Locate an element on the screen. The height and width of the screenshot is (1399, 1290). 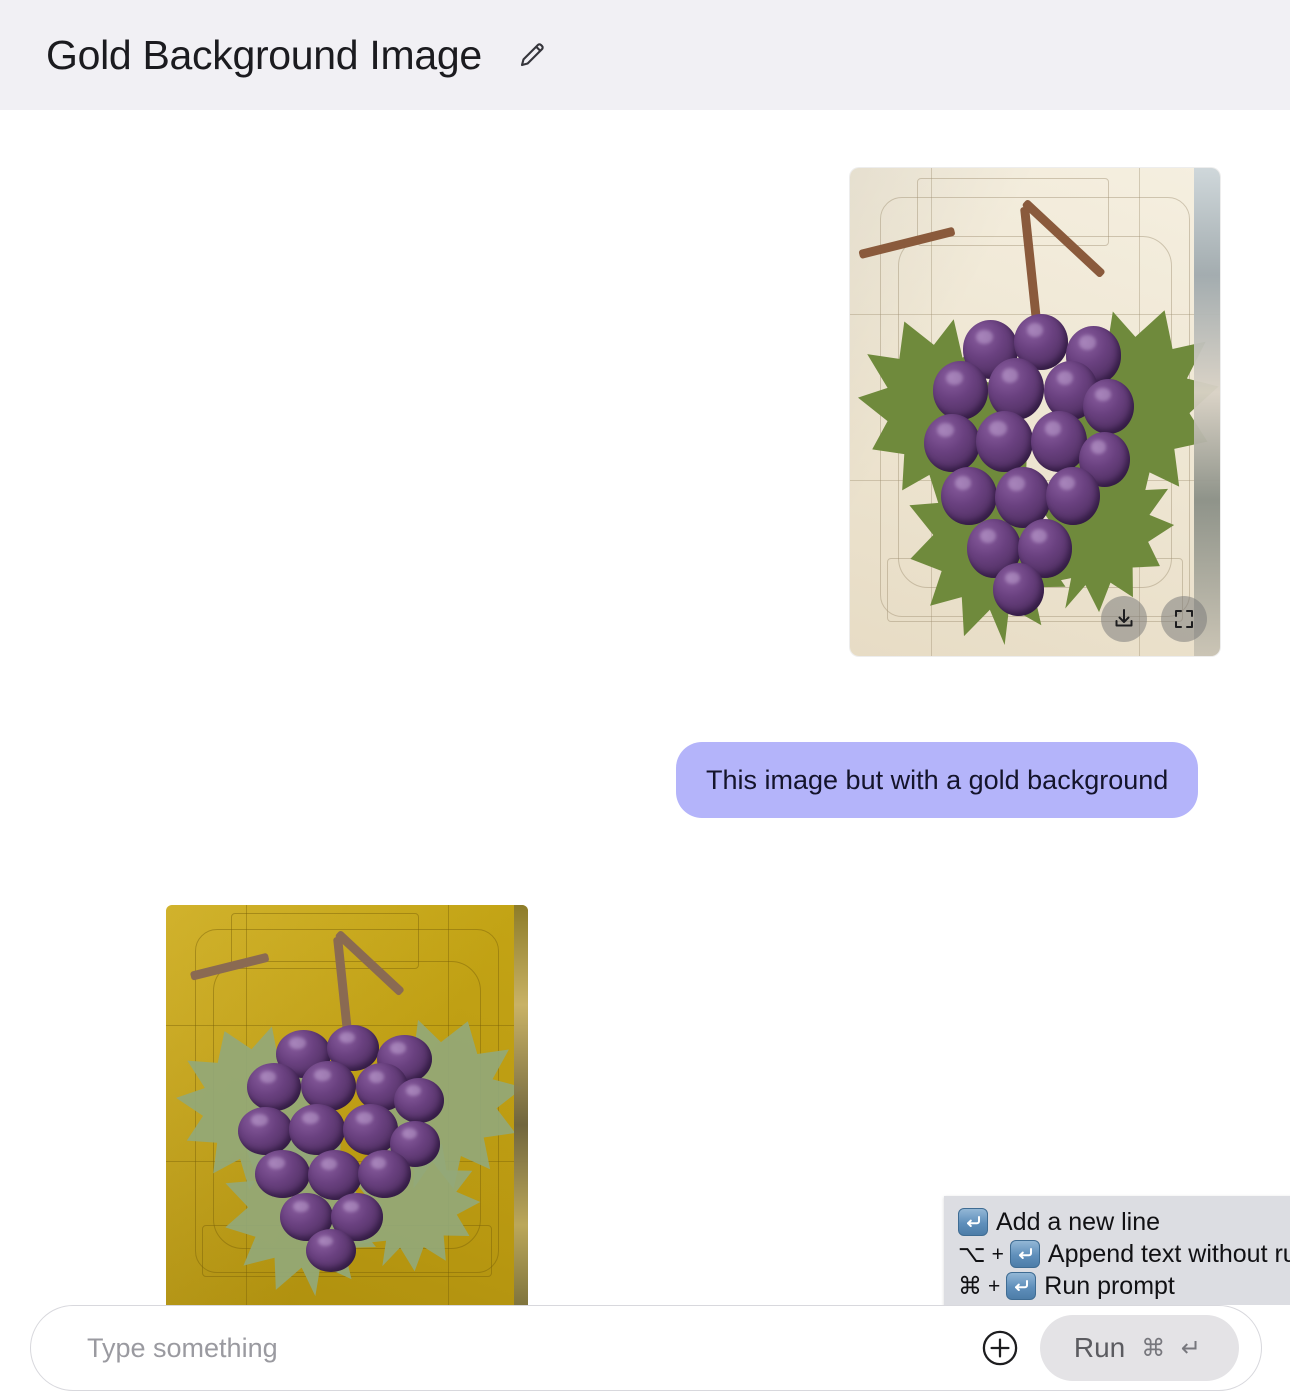
edit-title-button is located at coordinates (532, 55).